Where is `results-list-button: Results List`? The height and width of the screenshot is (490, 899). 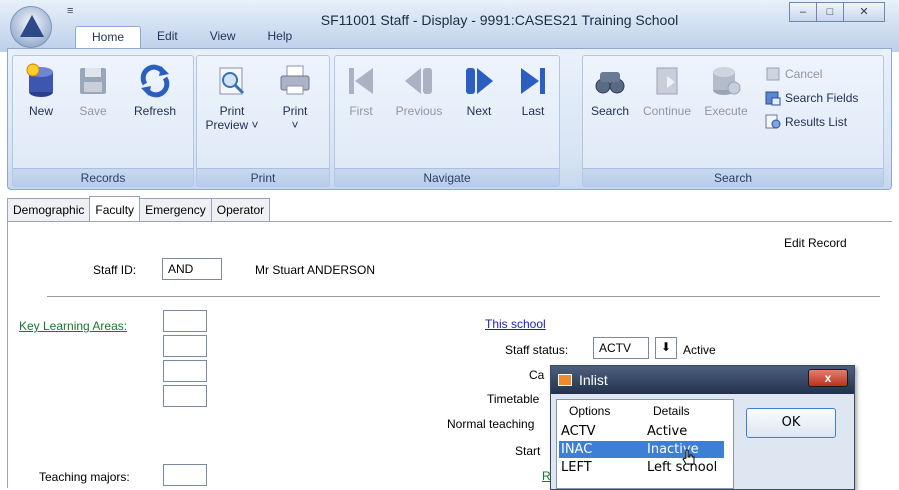
results-list-button: Results List is located at coordinates (806, 122).